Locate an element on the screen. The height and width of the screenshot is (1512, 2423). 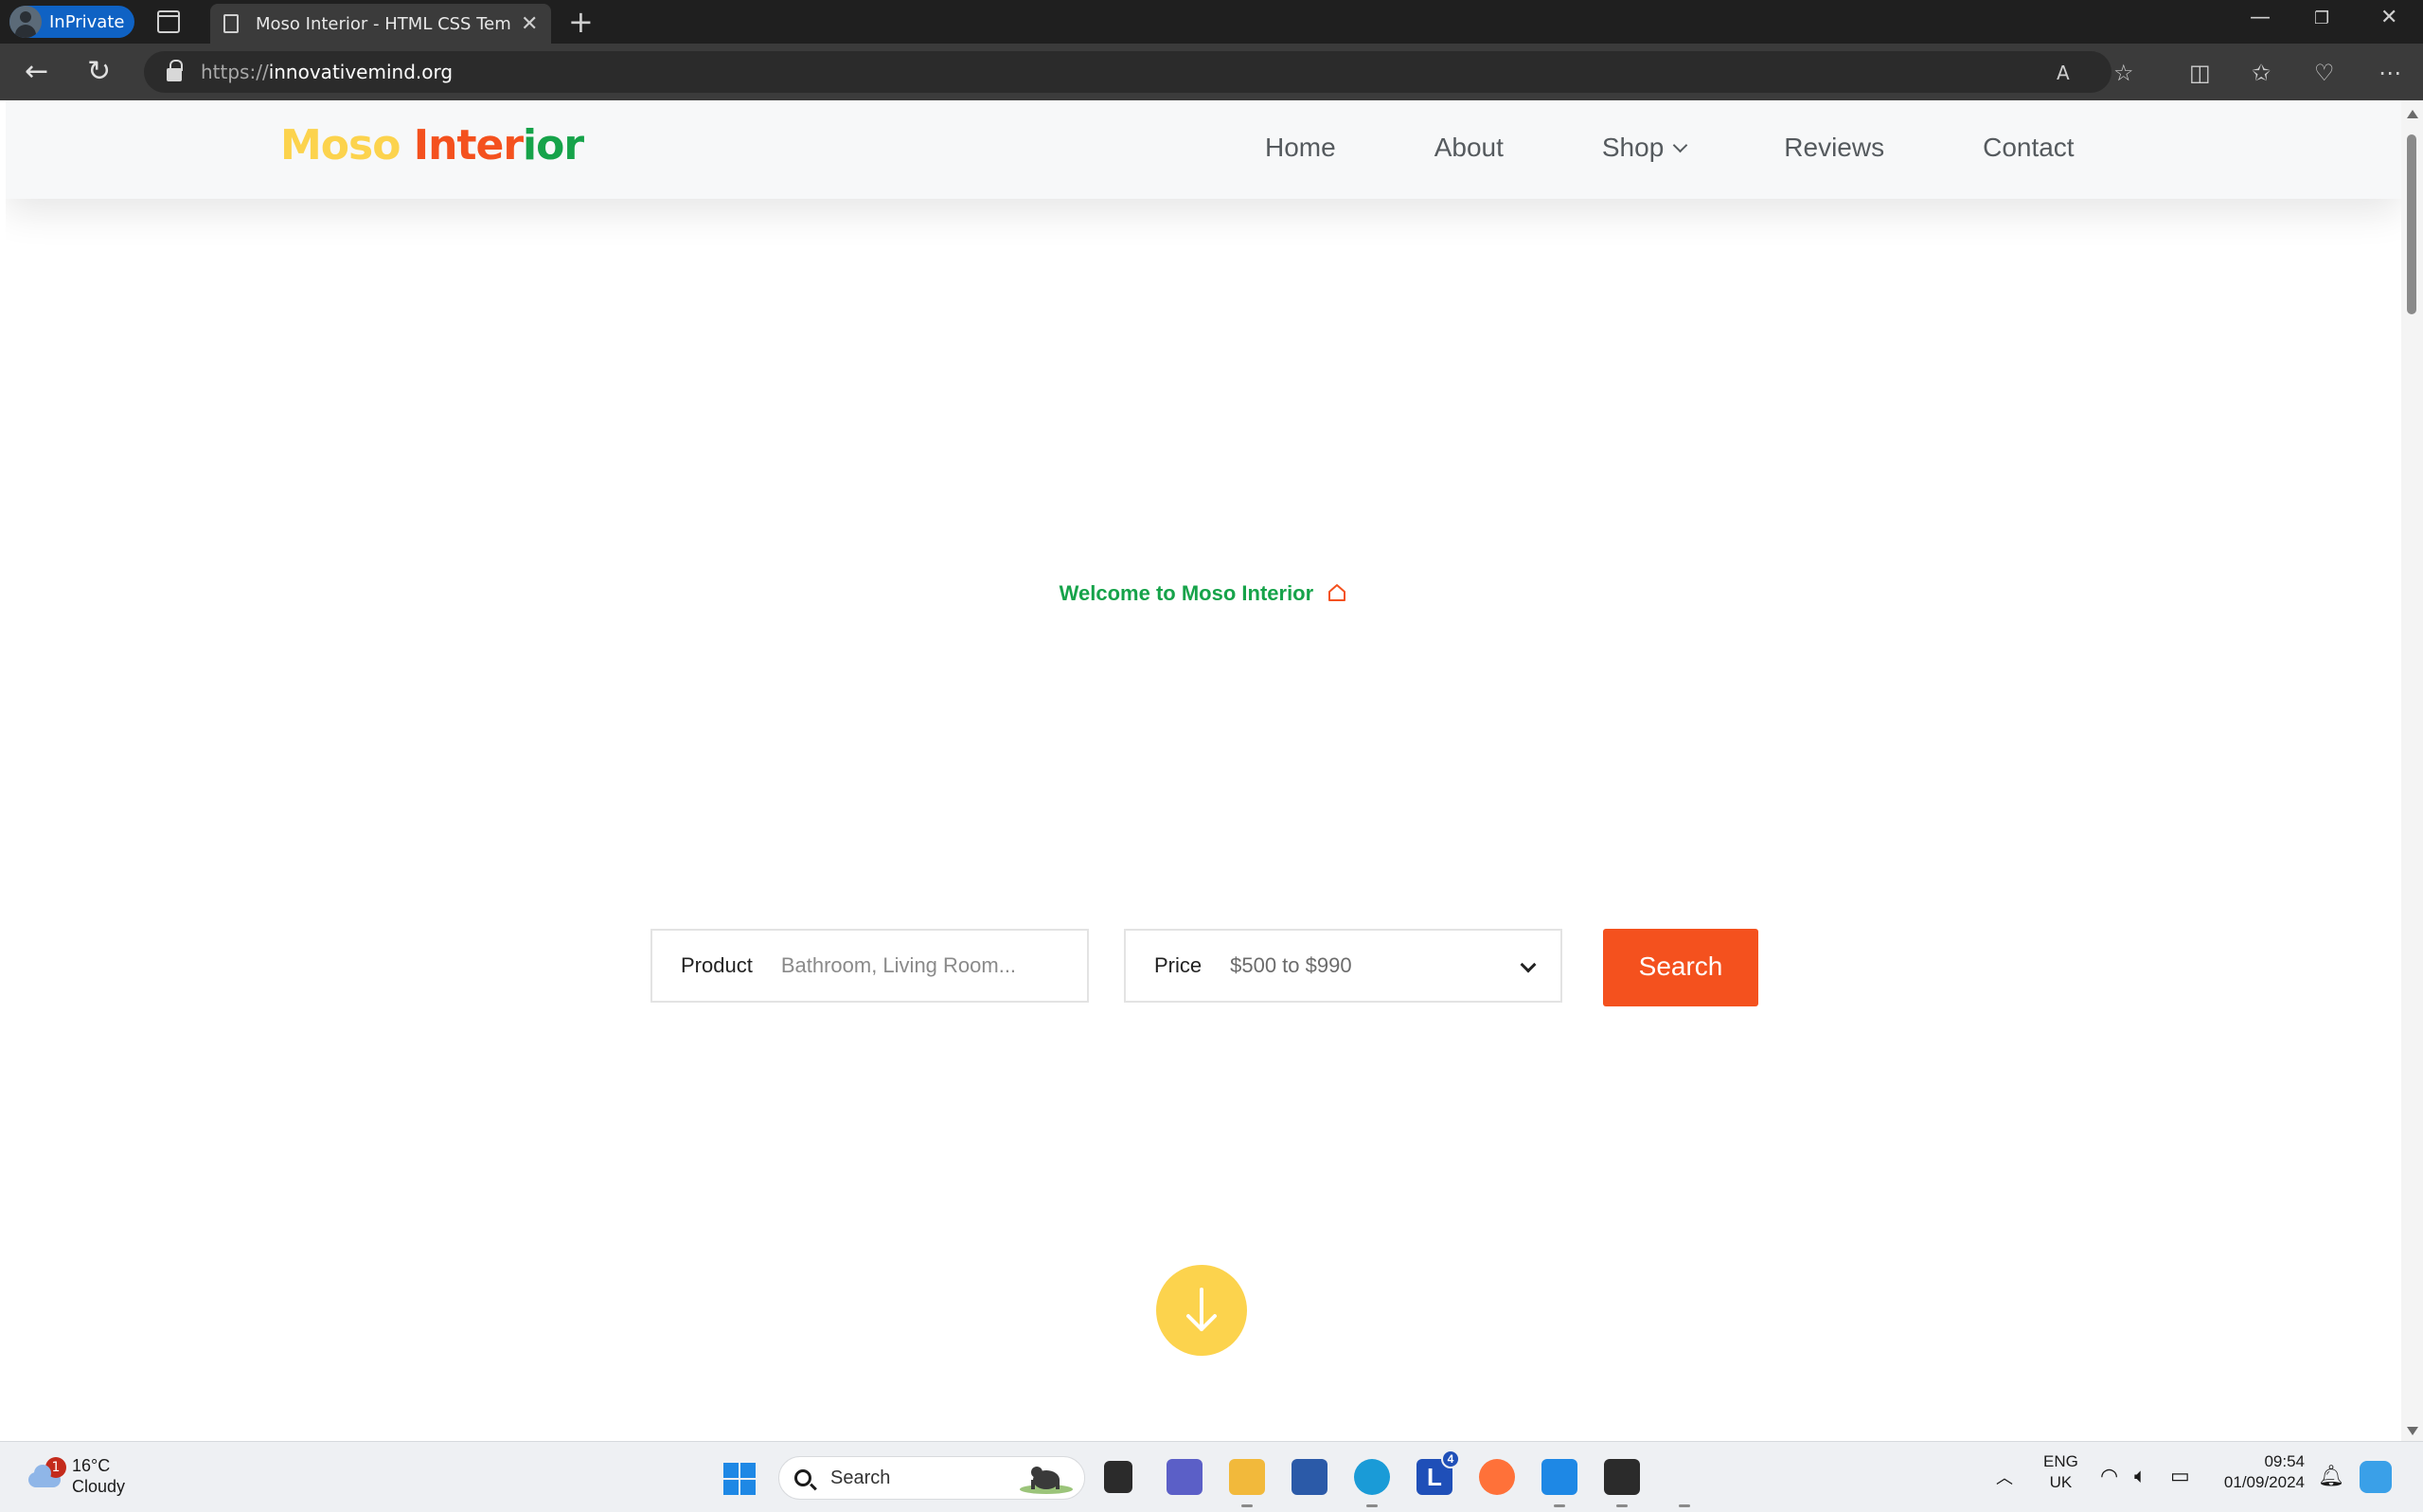
read-aloud-icon: A is located at coordinates (2063, 73).